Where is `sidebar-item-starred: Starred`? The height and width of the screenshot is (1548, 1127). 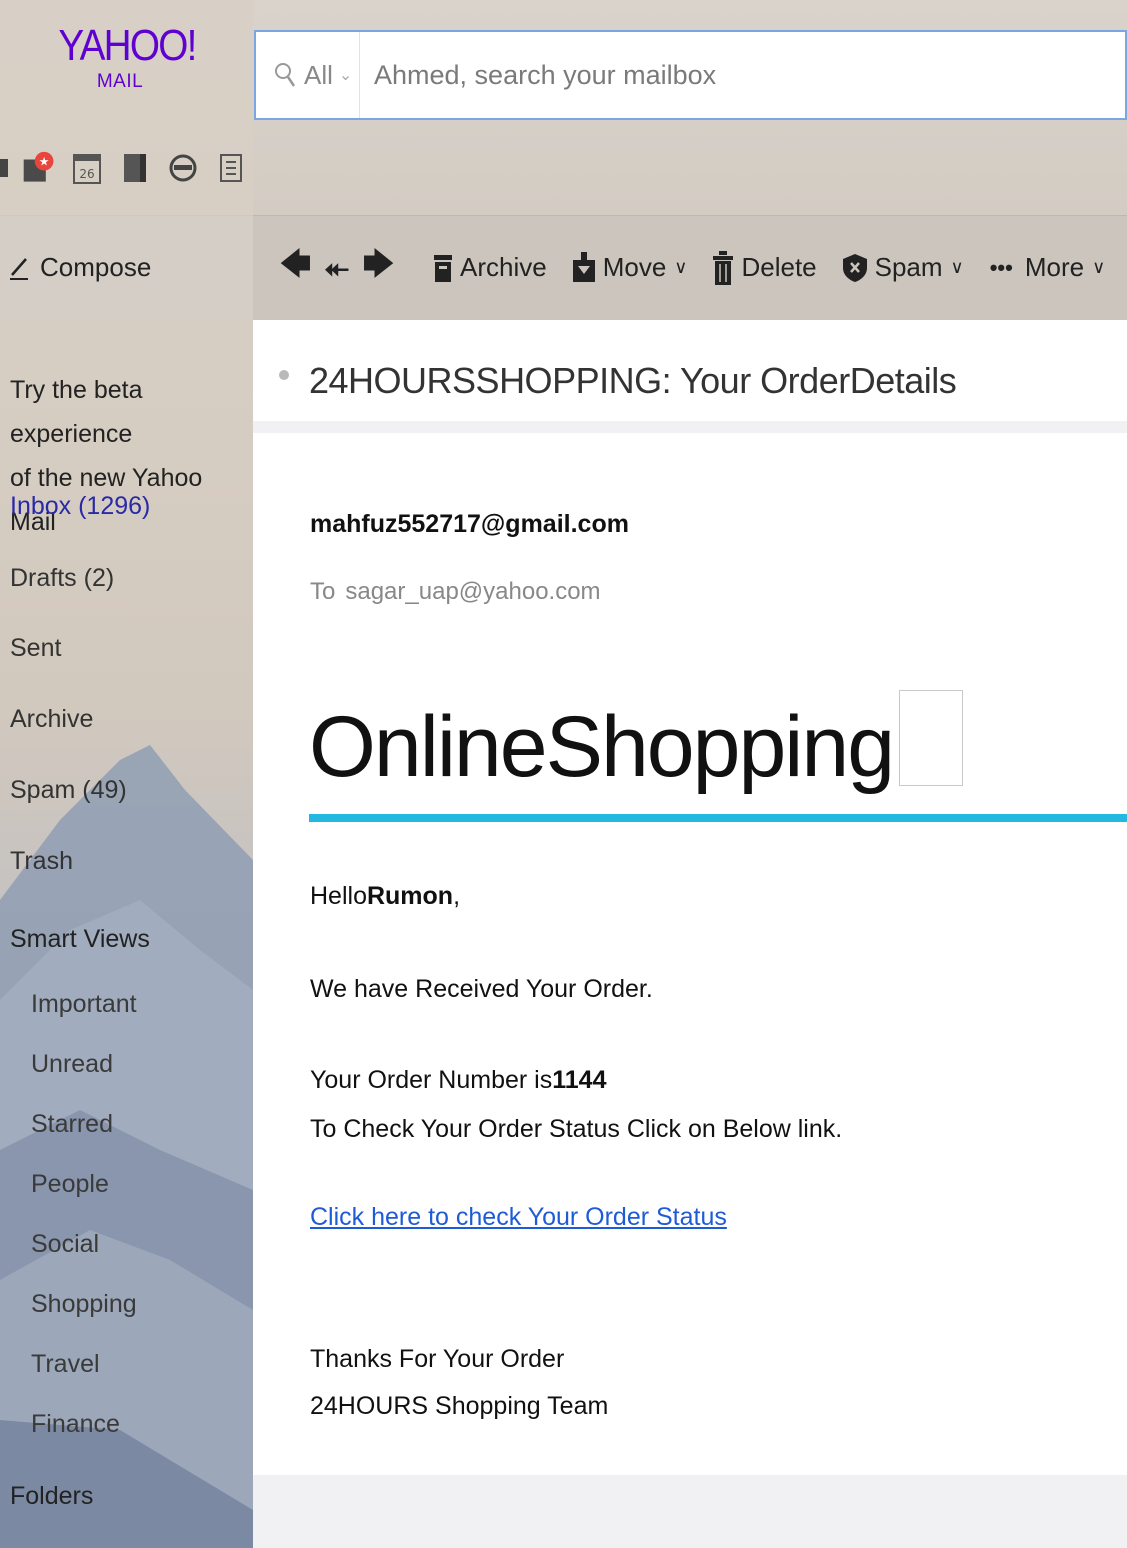
sidebar-item-starred: Starred is located at coordinates (72, 1124).